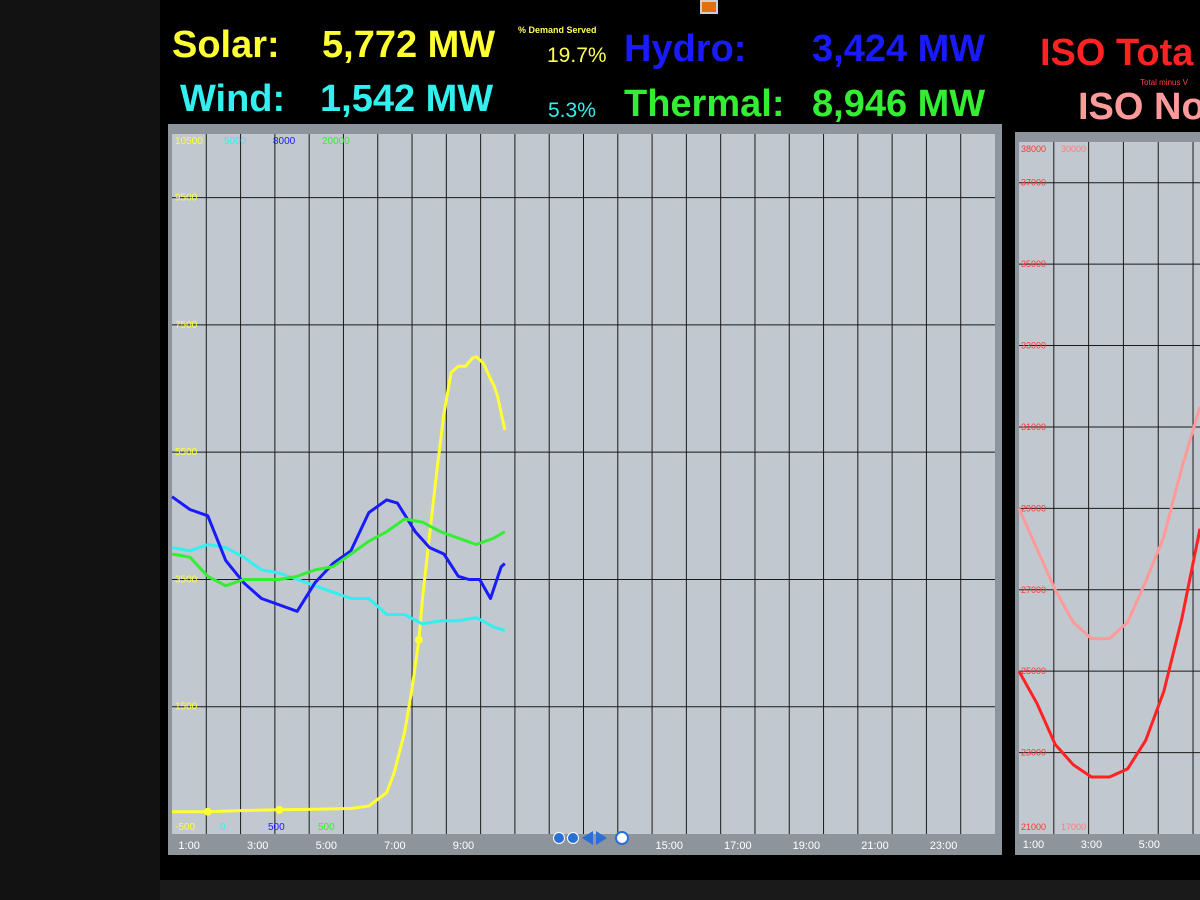  I want to click on solar-value: 5,772 MW, so click(409, 45).